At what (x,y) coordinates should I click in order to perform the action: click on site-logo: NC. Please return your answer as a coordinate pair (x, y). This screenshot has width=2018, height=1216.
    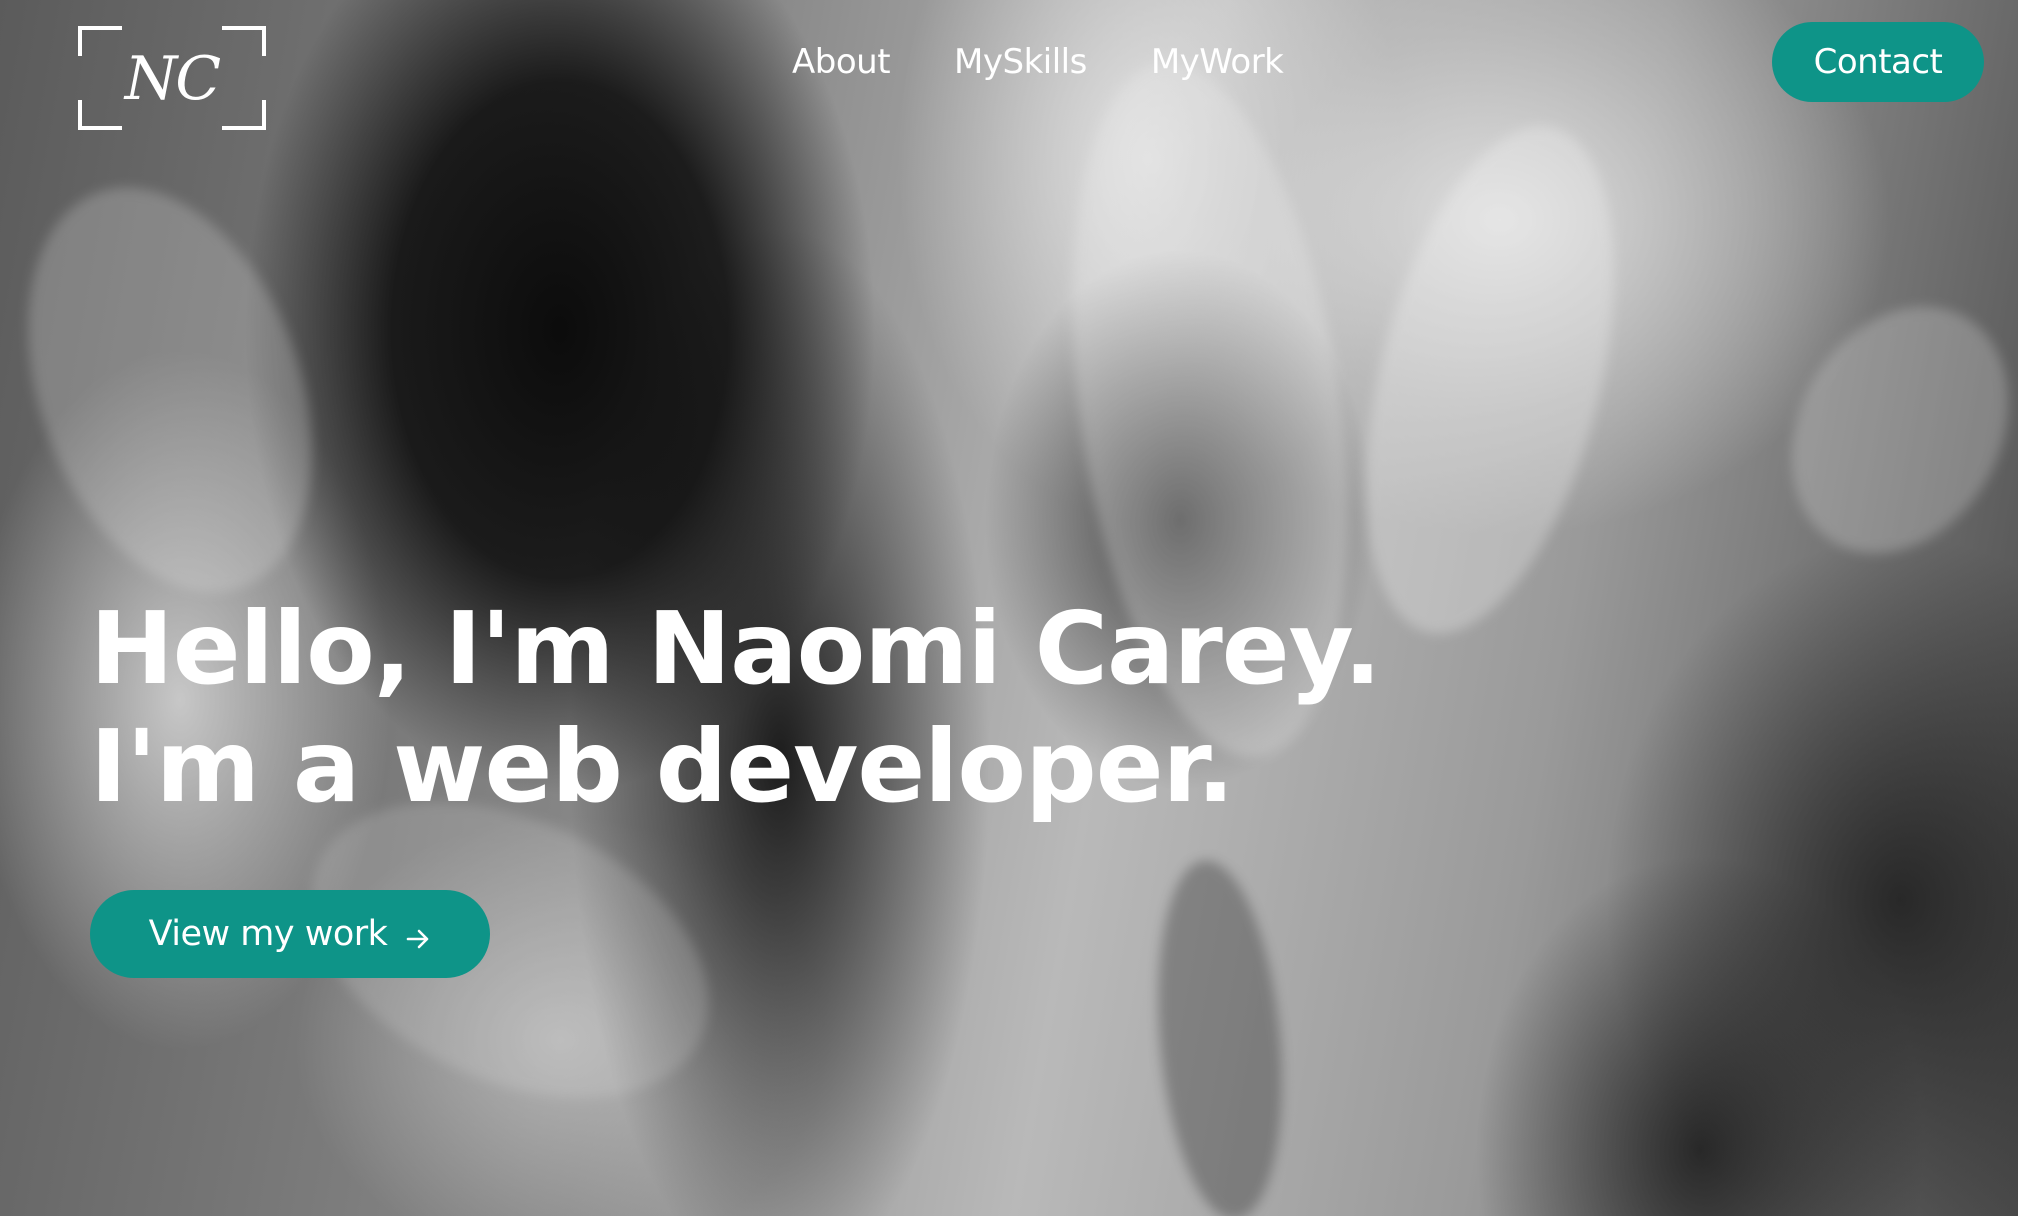
    Looking at the image, I should click on (172, 78).